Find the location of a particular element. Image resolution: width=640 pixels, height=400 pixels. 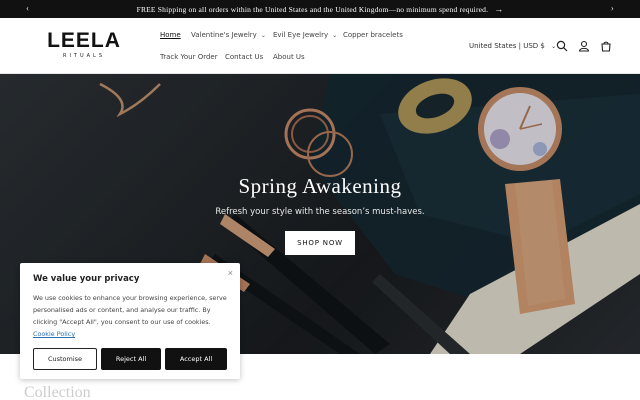

nav-item-home: Home is located at coordinates (170, 35).